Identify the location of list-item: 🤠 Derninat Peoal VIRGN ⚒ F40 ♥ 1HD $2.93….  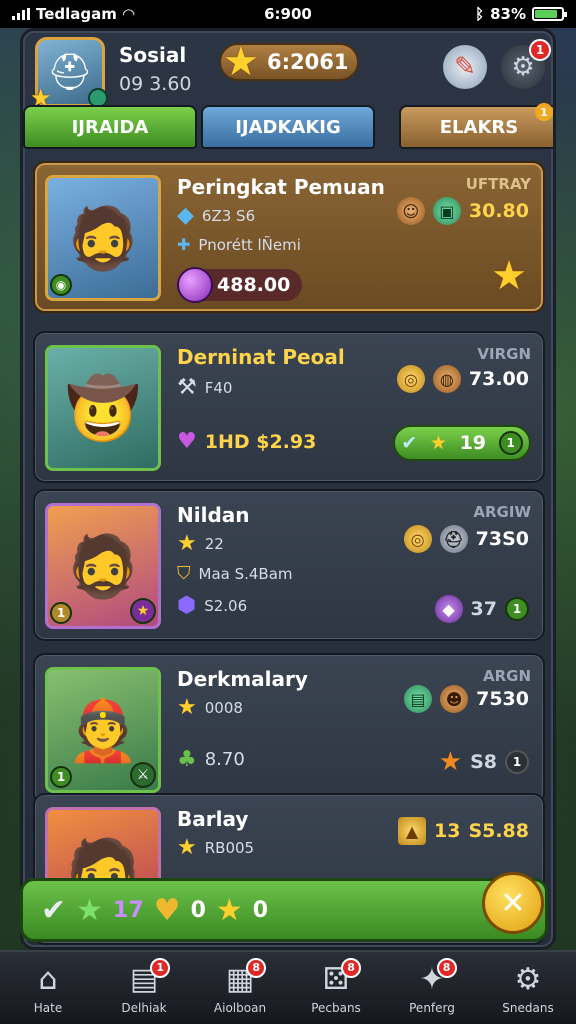
(289, 407).